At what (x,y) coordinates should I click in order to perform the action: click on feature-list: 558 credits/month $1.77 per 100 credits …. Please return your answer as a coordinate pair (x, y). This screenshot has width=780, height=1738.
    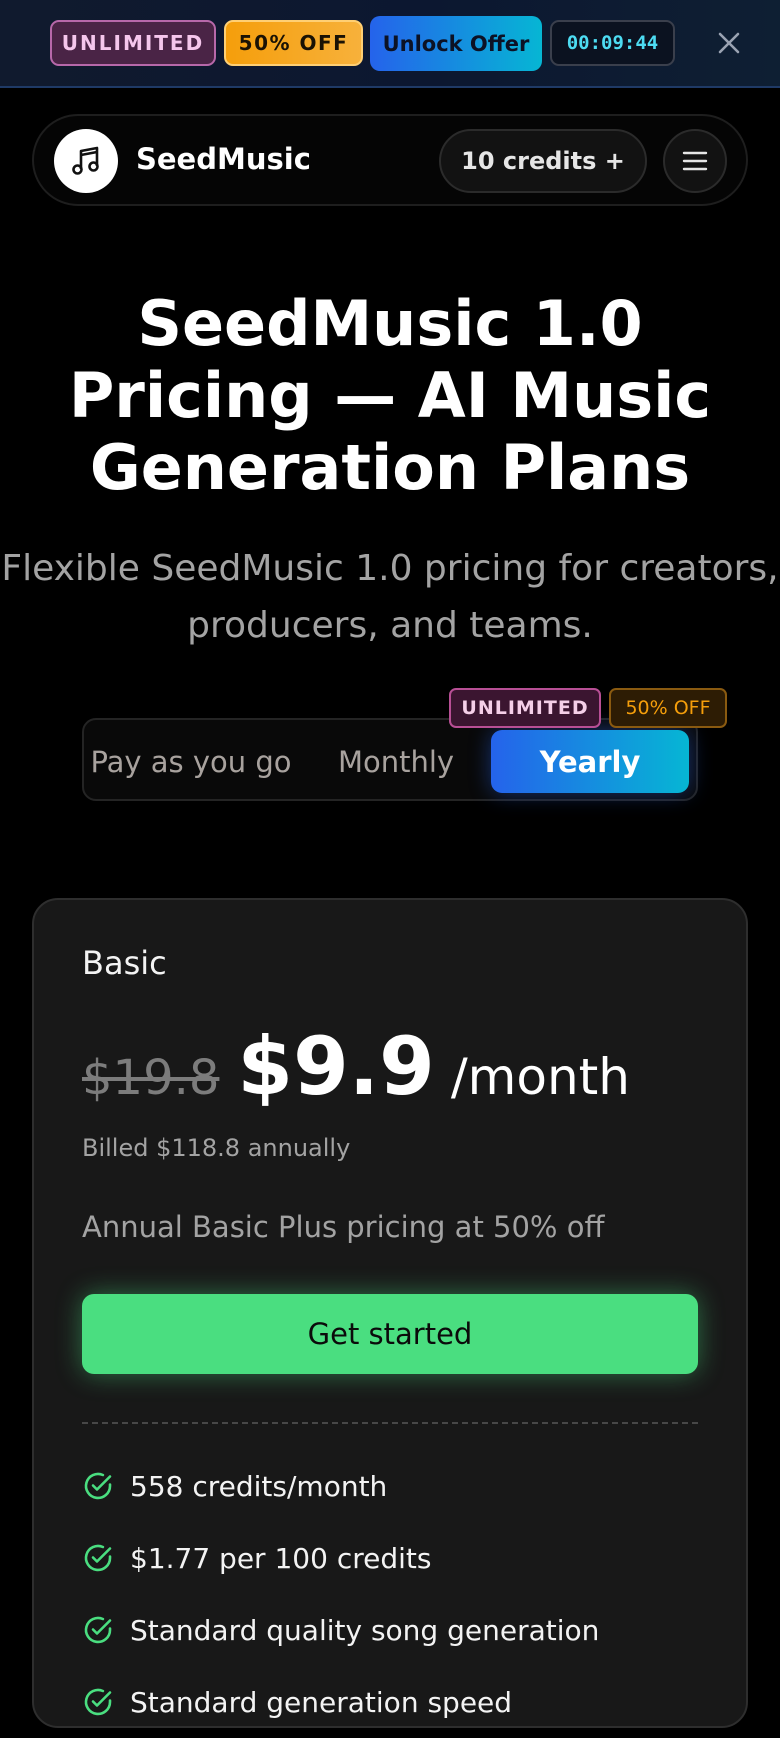
    Looking at the image, I should click on (340, 1594).